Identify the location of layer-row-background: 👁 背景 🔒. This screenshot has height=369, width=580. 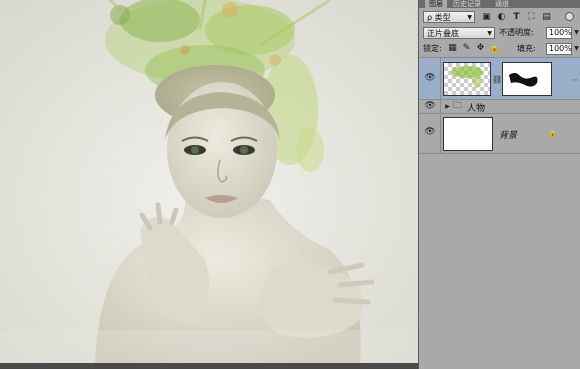
(499, 134).